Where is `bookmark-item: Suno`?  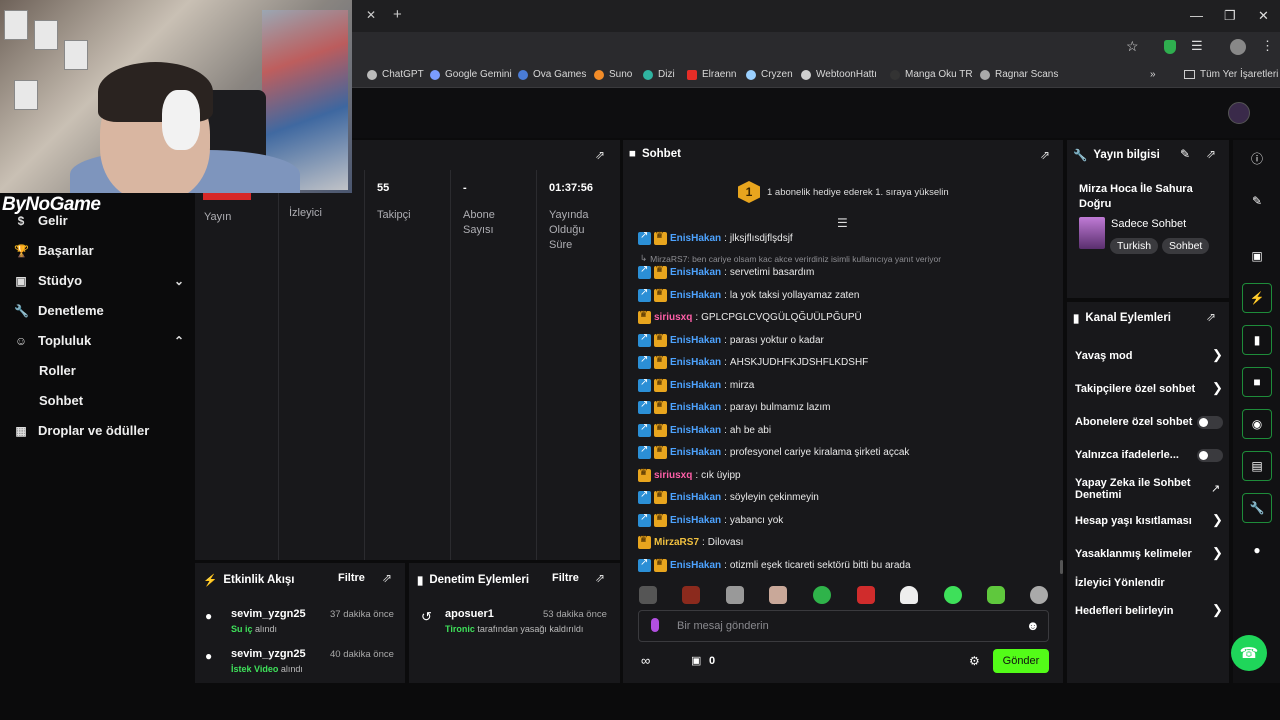
bookmark-item: Suno is located at coordinates (613, 74).